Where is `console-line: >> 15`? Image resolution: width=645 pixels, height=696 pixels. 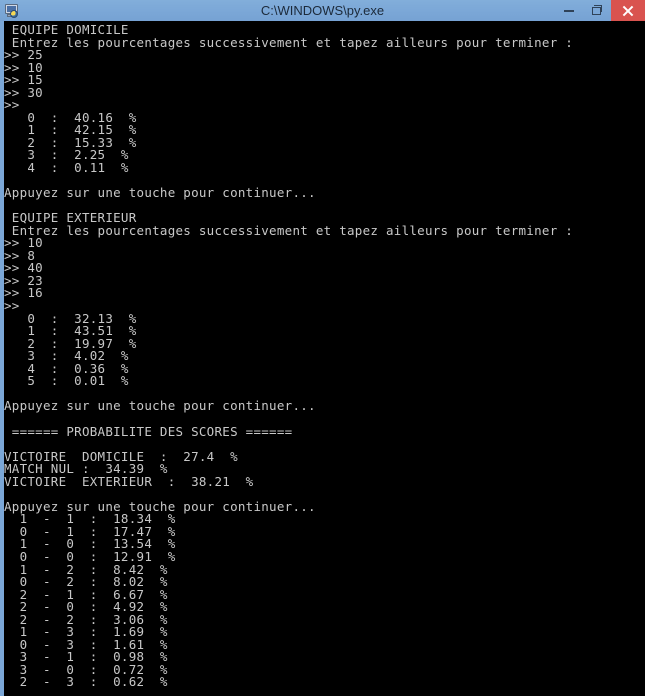
console-line: >> 15 is located at coordinates (23, 80).